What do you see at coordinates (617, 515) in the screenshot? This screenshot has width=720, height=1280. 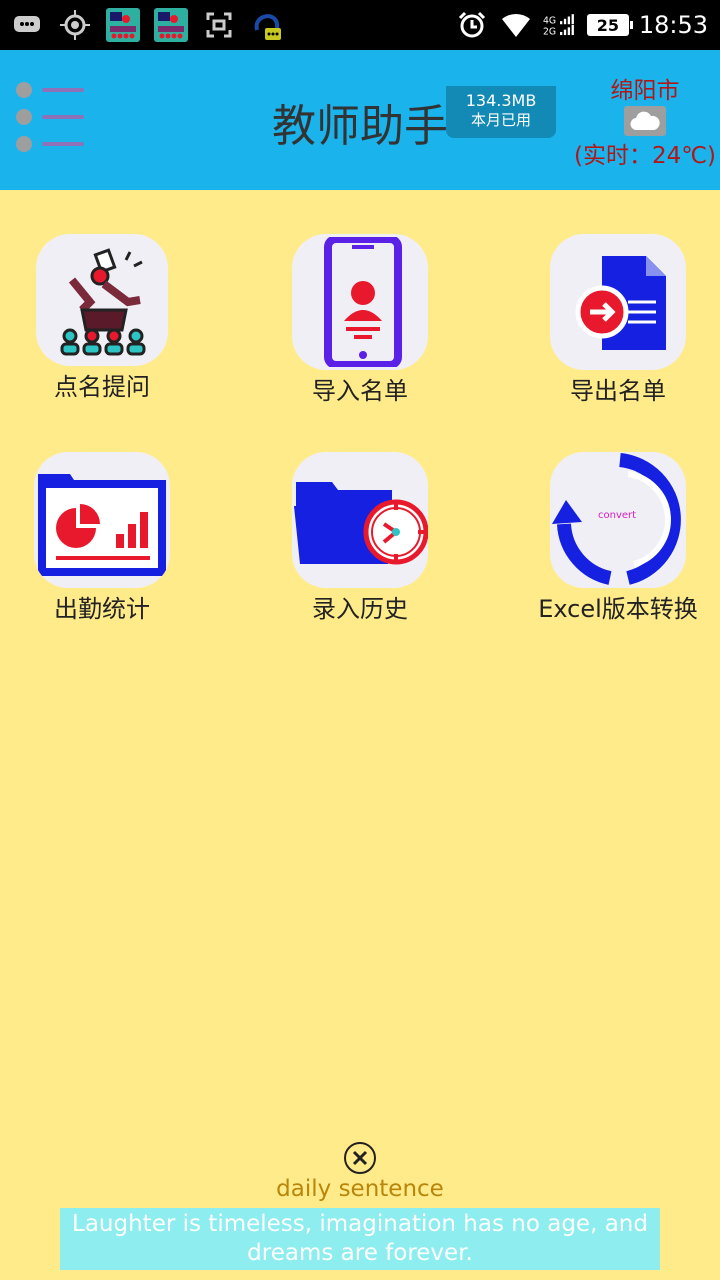 I see `convert-icon-text: convert` at bounding box center [617, 515].